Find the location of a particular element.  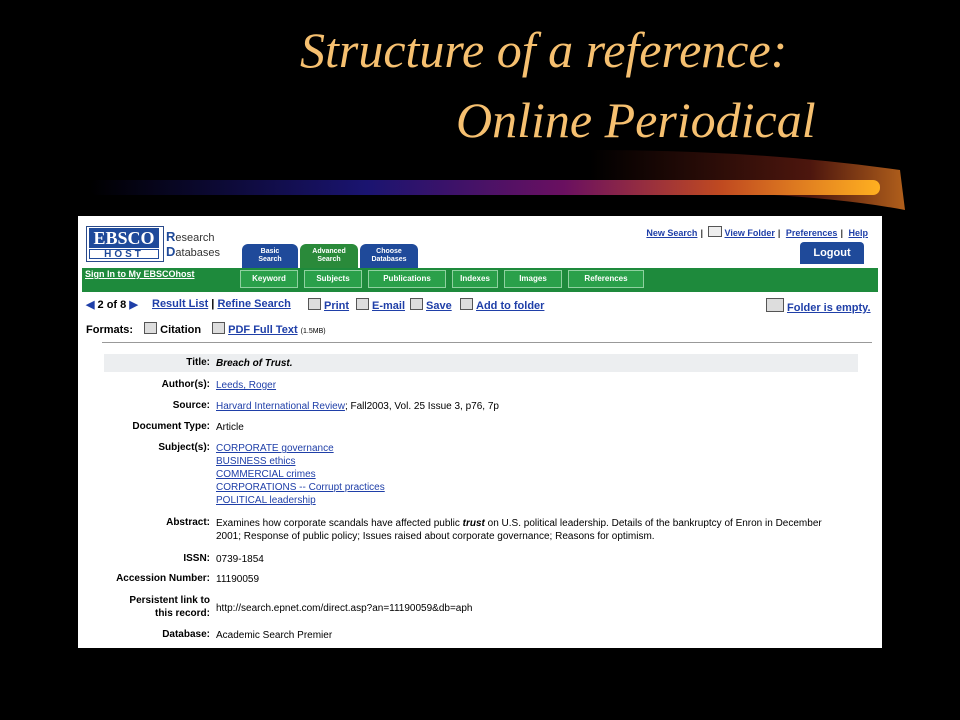

add-to-folder-link: Add to folder is located at coordinates (510, 306).